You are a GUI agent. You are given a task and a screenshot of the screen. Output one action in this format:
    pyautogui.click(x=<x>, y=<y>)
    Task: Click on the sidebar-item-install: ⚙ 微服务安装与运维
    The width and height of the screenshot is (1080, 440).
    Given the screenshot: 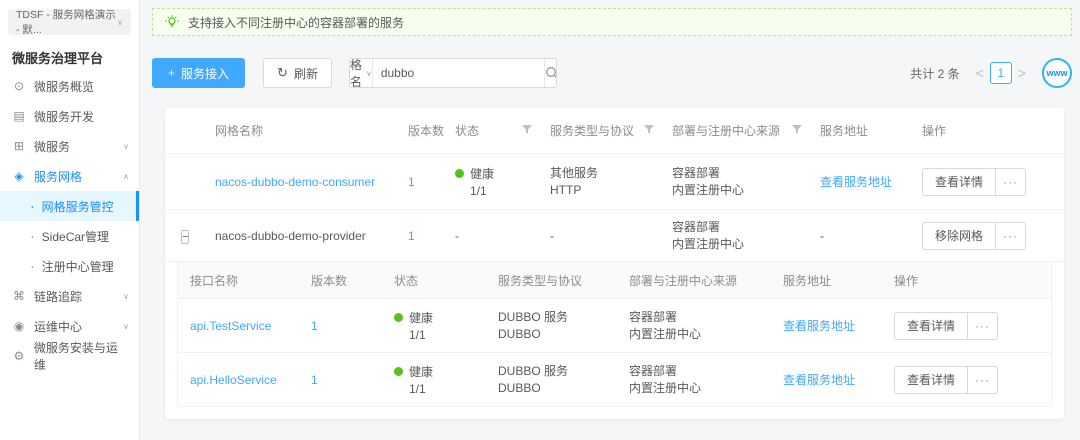 What is the action you would take?
    pyautogui.click(x=69, y=356)
    